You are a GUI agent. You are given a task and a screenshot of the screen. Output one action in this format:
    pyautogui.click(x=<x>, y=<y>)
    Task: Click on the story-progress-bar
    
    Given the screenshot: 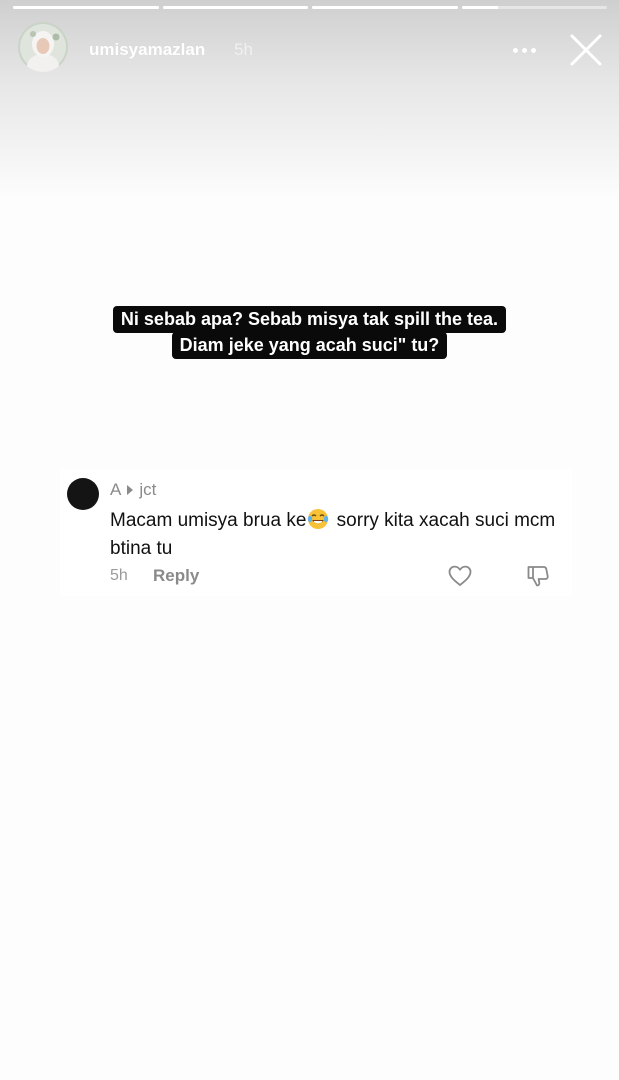 What is the action you would take?
    pyautogui.click(x=310, y=7)
    